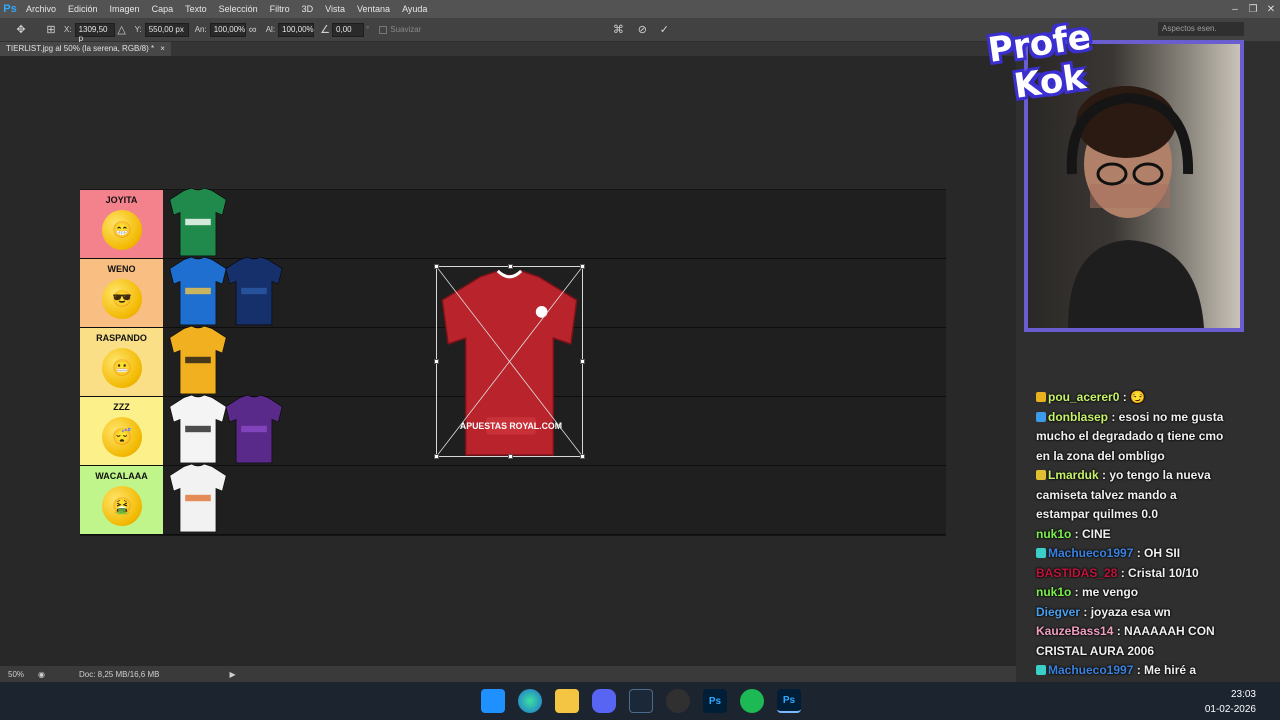  What do you see at coordinates (1078, 417) in the screenshot?
I see `chat-username: donblasep` at bounding box center [1078, 417].